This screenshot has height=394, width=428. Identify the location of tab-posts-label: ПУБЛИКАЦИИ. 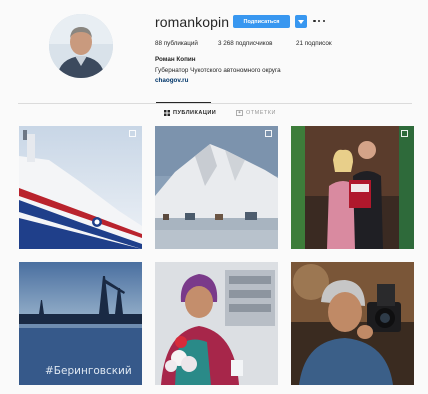
(195, 113).